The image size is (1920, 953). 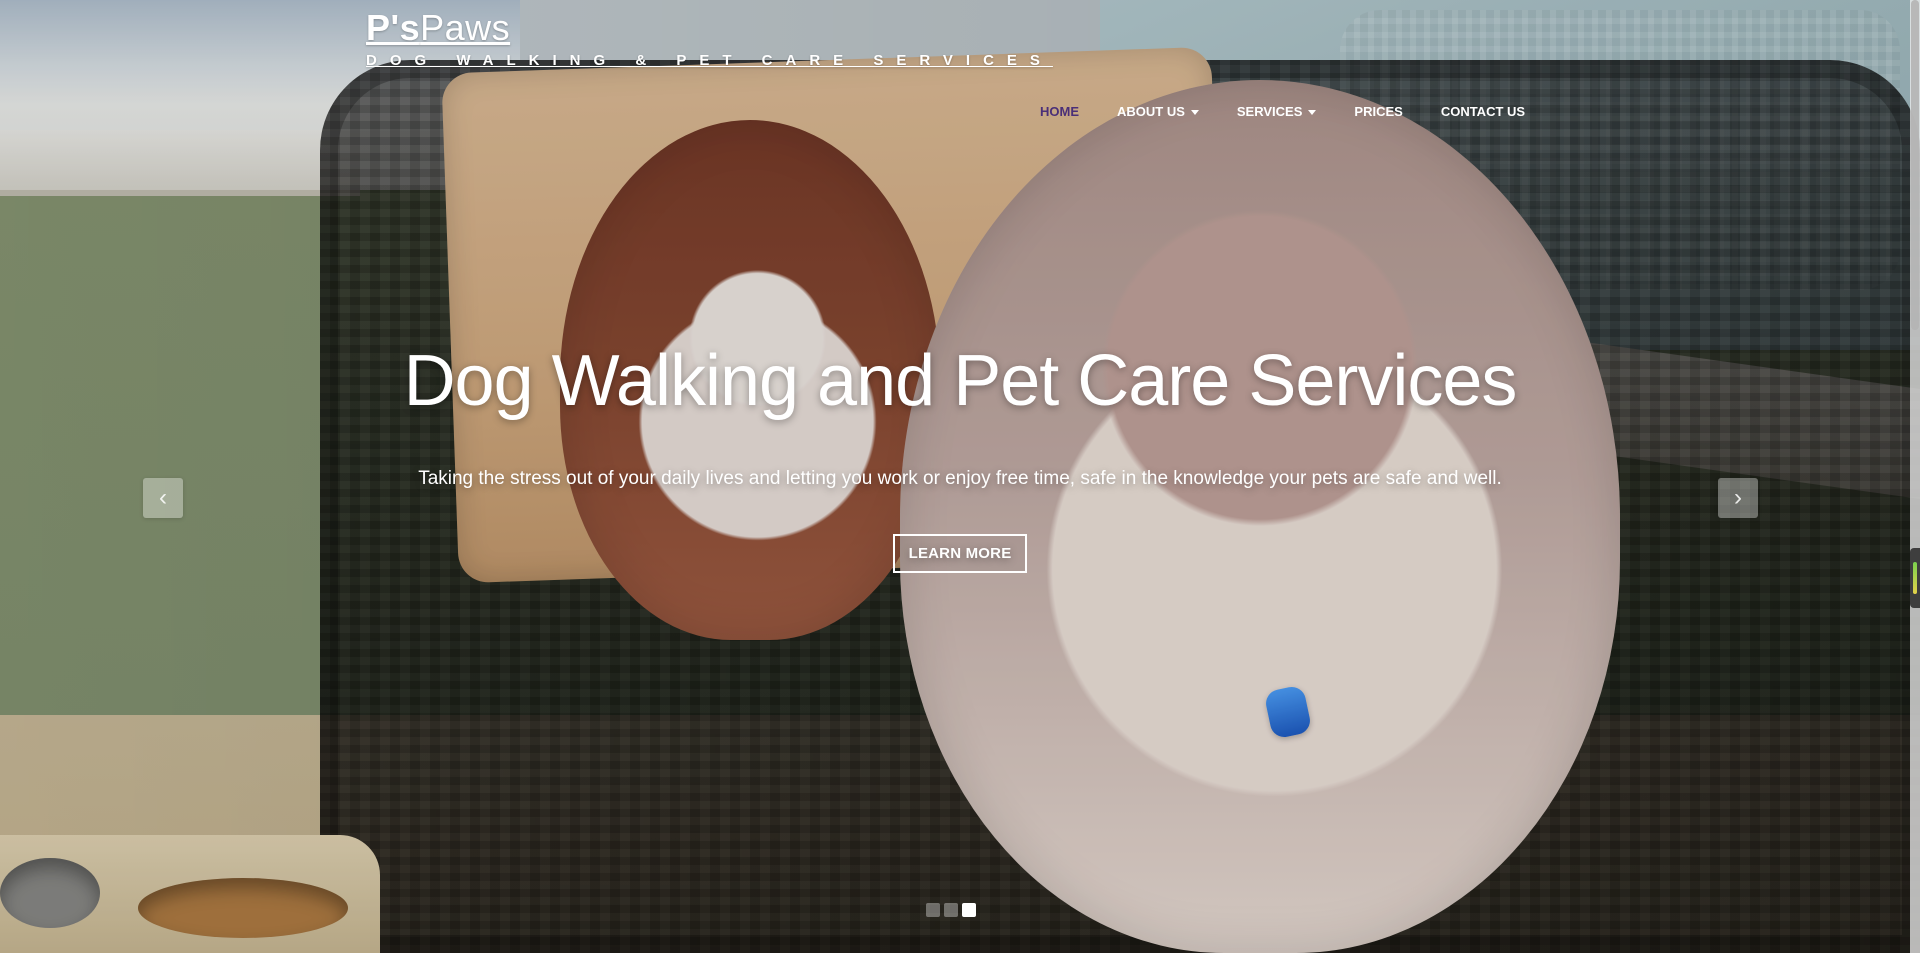 I want to click on hero-title: Dog Walking and Pet Care Services, so click(x=960, y=381).